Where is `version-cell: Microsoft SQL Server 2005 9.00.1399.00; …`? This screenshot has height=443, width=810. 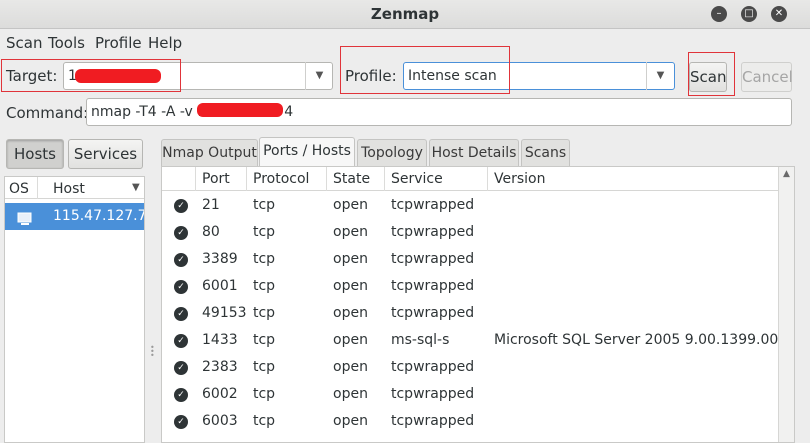 version-cell: Microsoft SQL Server 2005 9.00.1399.00; … is located at coordinates (636, 340).